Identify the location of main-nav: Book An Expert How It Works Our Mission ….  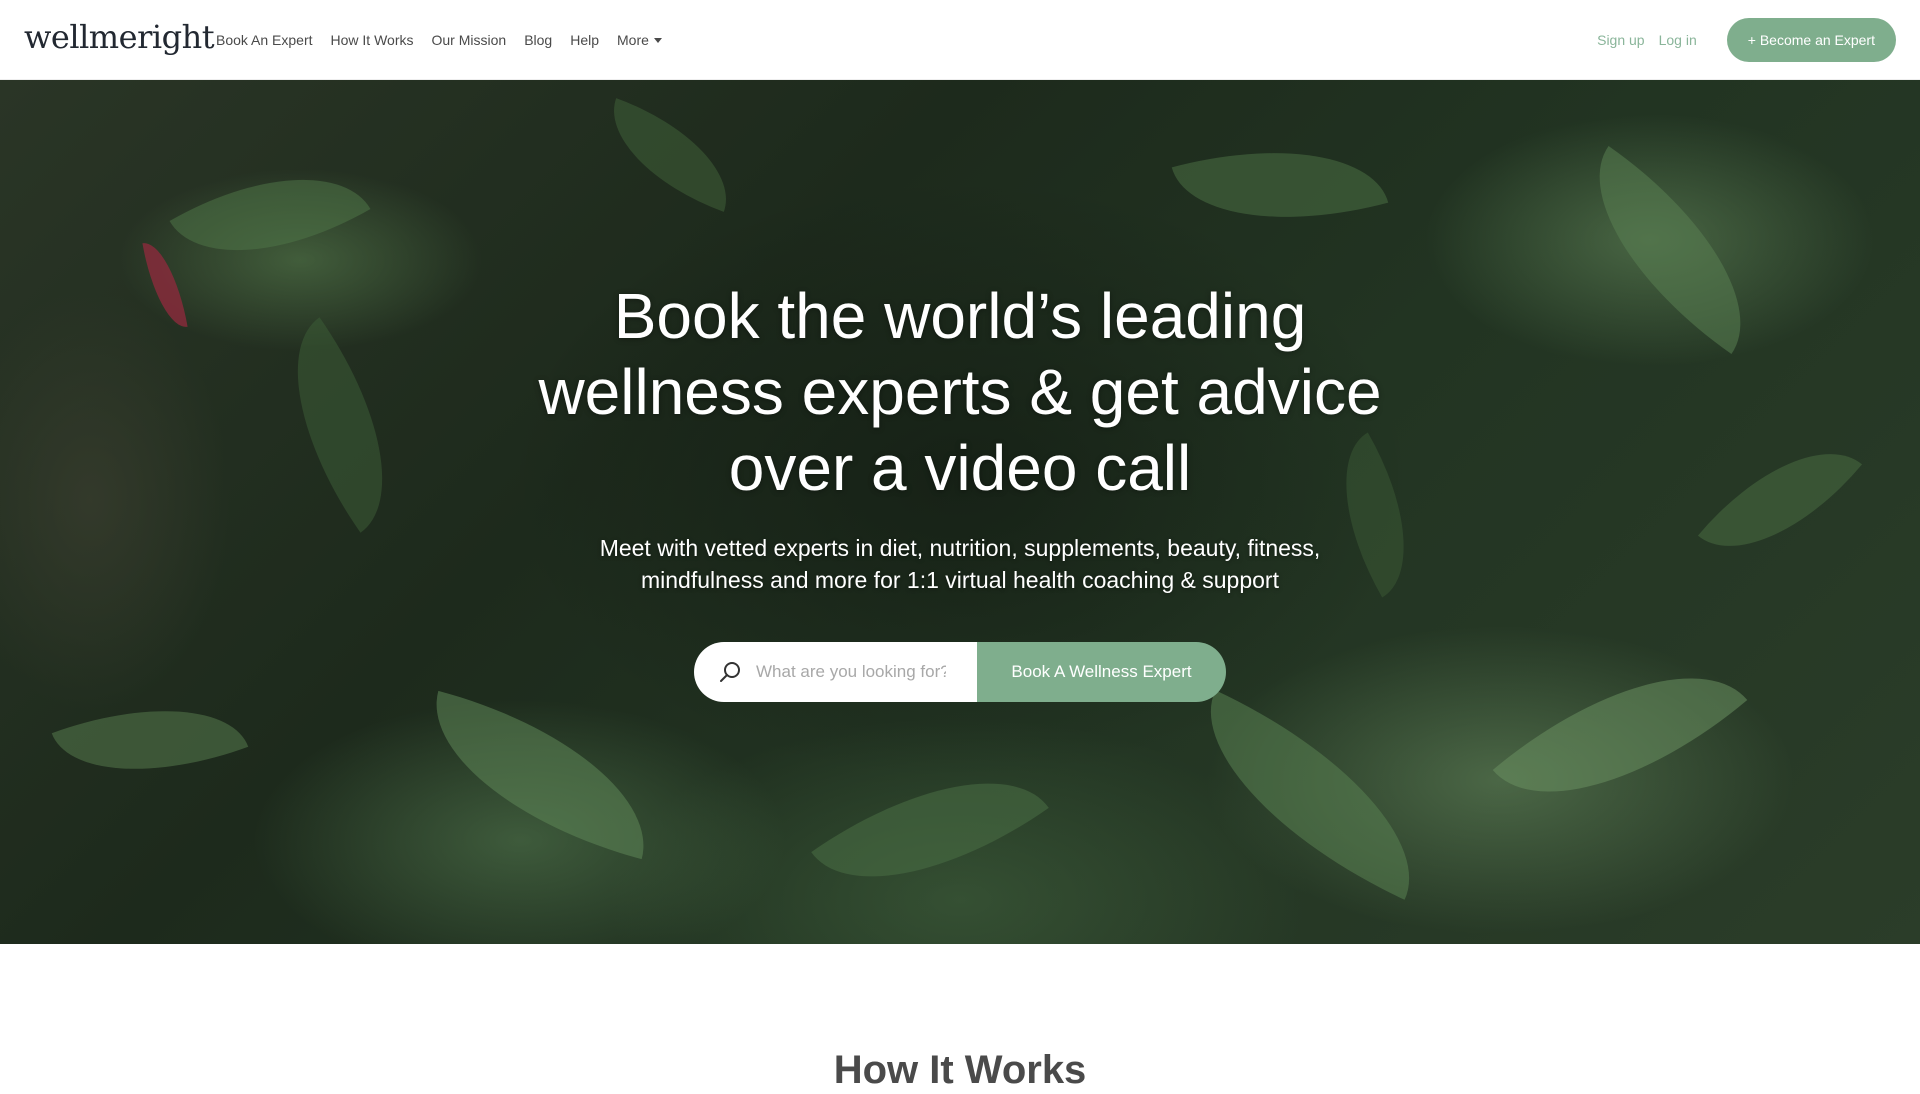
(448, 40).